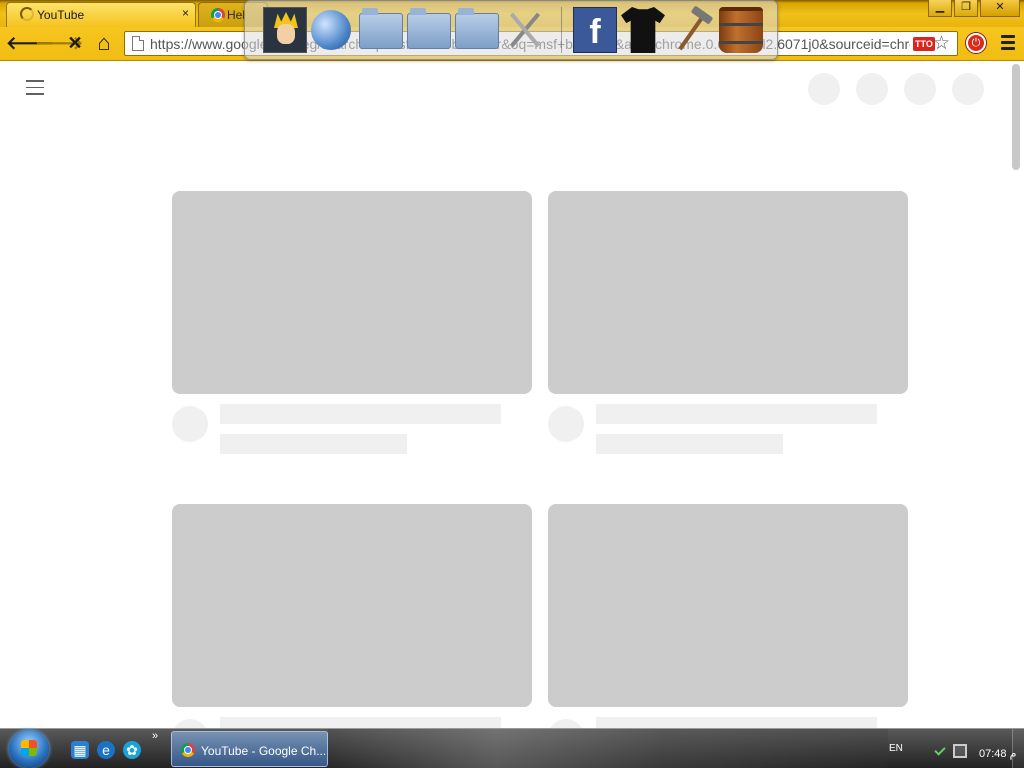  I want to click on forward-button: 🡒, so click(59, 43).